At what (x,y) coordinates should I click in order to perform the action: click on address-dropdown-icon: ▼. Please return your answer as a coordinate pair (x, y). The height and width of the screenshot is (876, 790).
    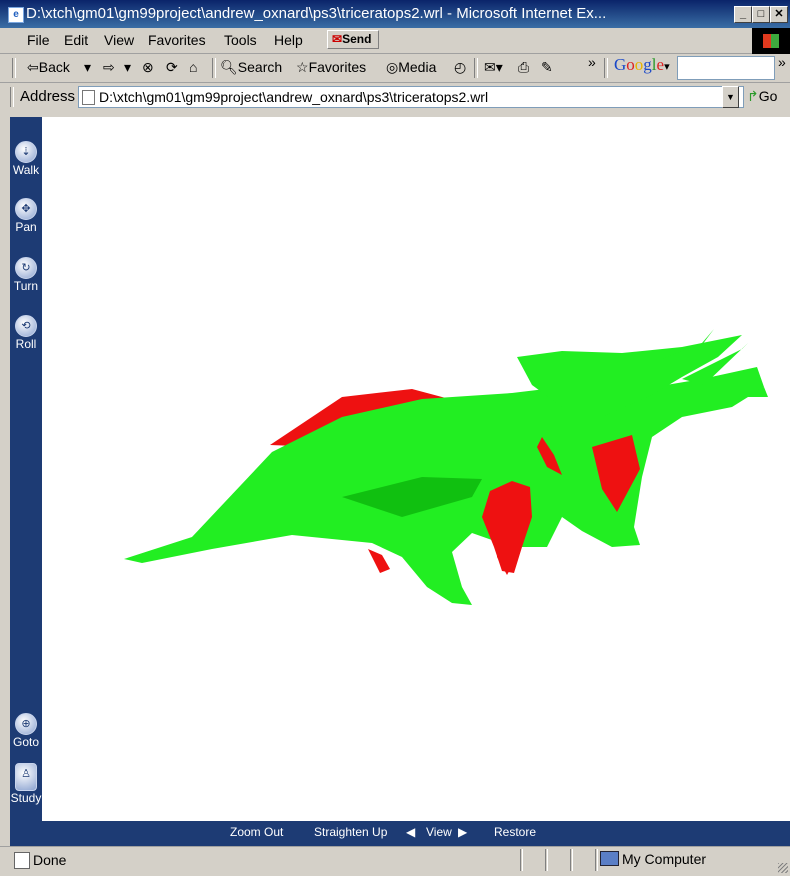
    Looking at the image, I should click on (730, 97).